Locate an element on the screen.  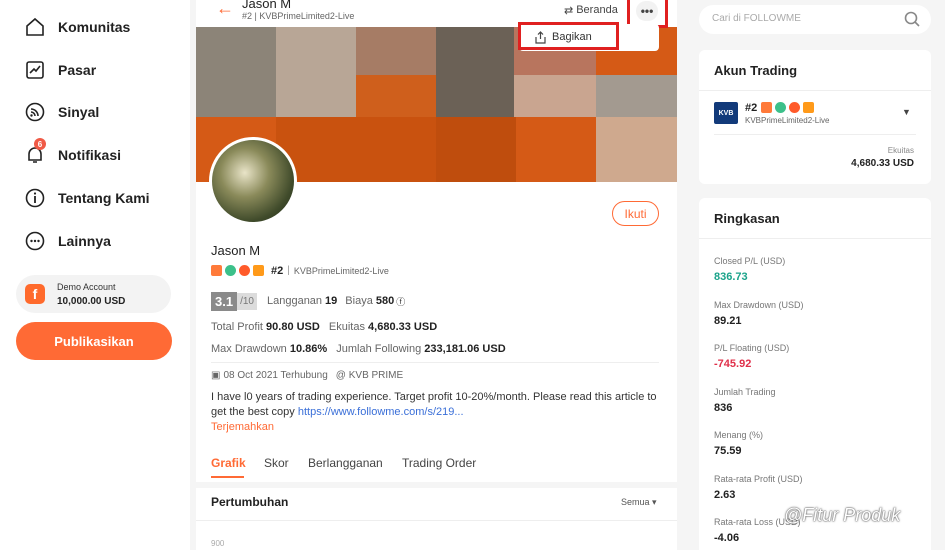
summary-value: 89.21 is located at coordinates (728, 320).